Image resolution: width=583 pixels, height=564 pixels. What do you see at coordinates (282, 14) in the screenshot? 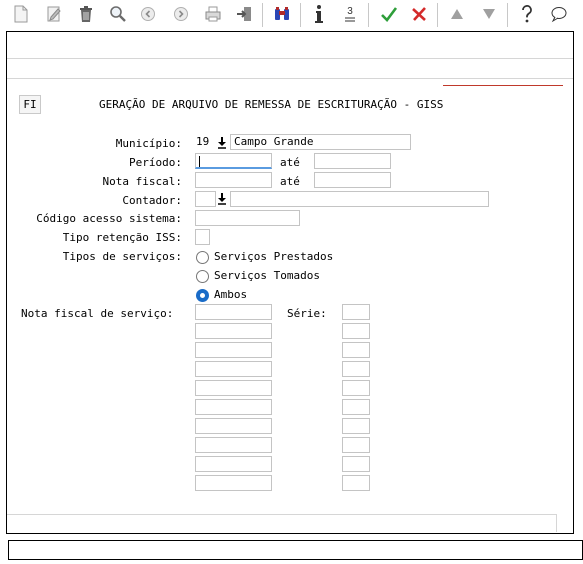
I see `binoculars-icon` at bounding box center [282, 14].